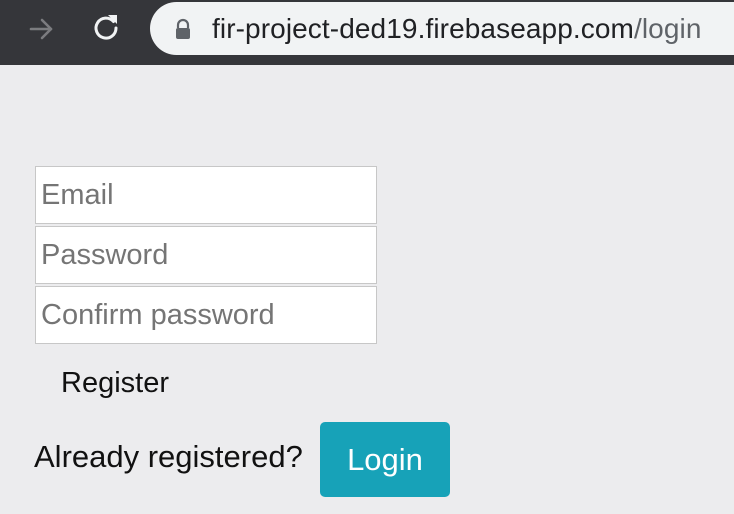 This screenshot has width=734, height=514. What do you see at coordinates (423, 28) in the screenshot?
I see `url-host: fir-project-ded19.firebaseapp.com` at bounding box center [423, 28].